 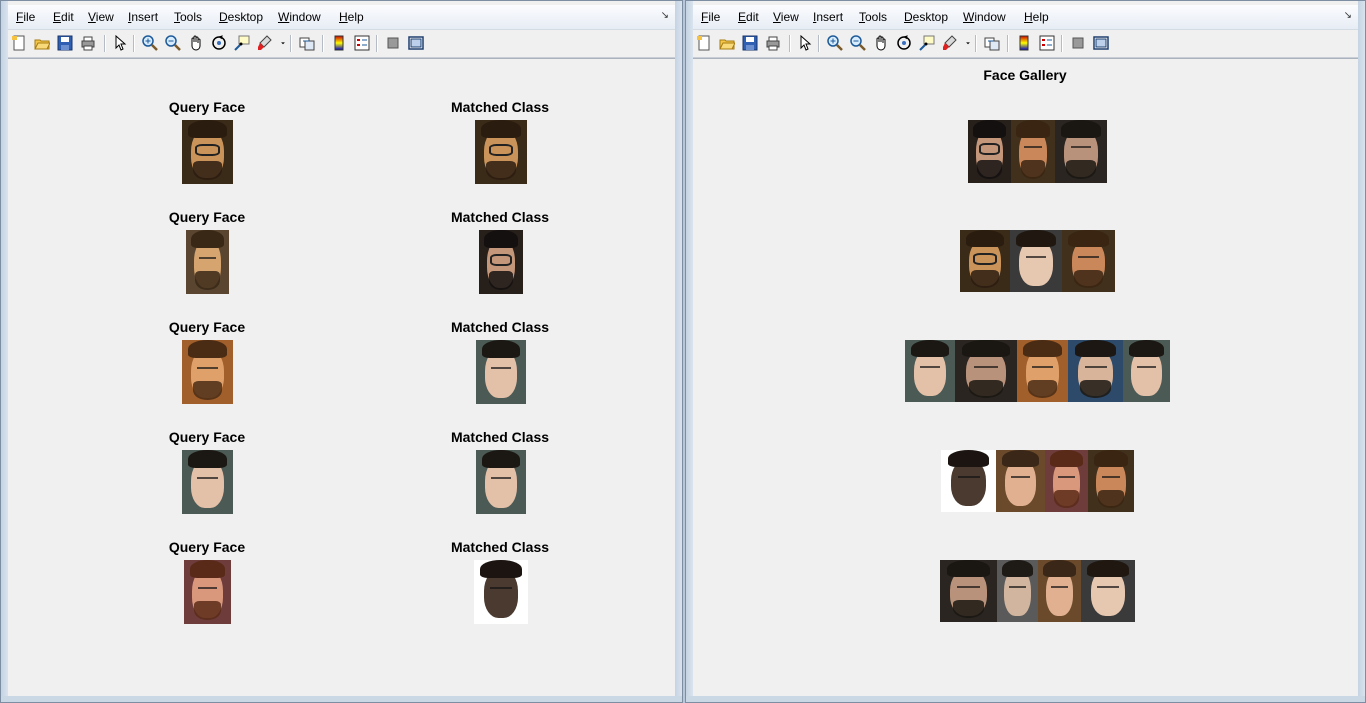 What do you see at coordinates (1025, 75) in the screenshot?
I see `face-gallery-title: Face Gallery` at bounding box center [1025, 75].